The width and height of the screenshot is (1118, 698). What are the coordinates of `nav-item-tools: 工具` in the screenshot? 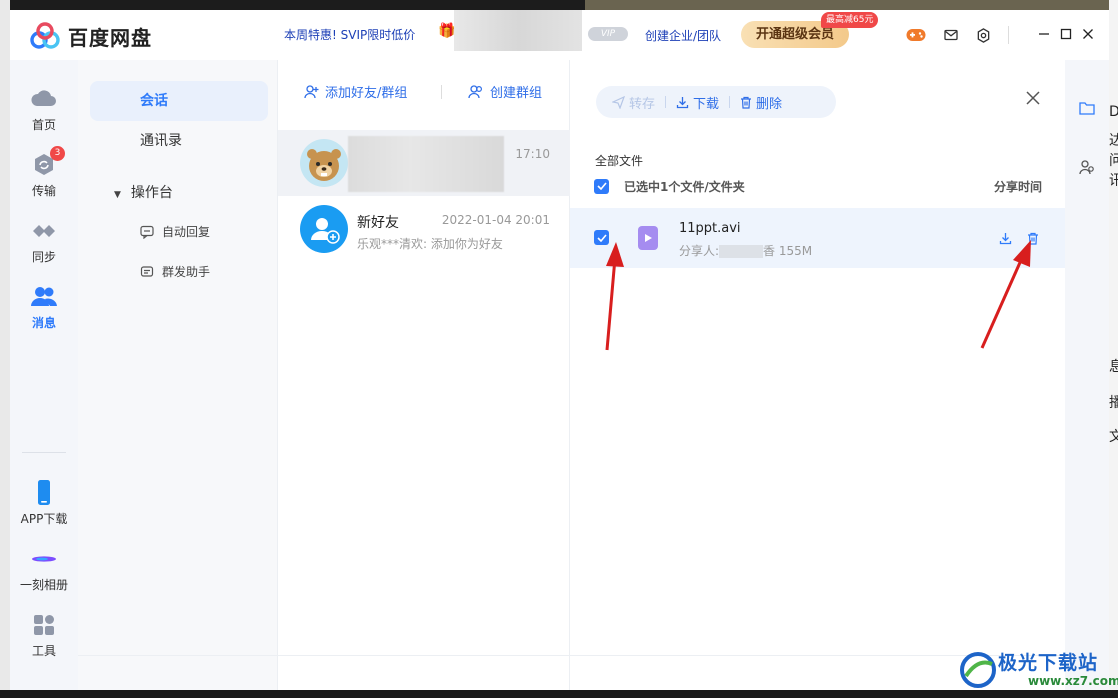 It's located at (44, 634).